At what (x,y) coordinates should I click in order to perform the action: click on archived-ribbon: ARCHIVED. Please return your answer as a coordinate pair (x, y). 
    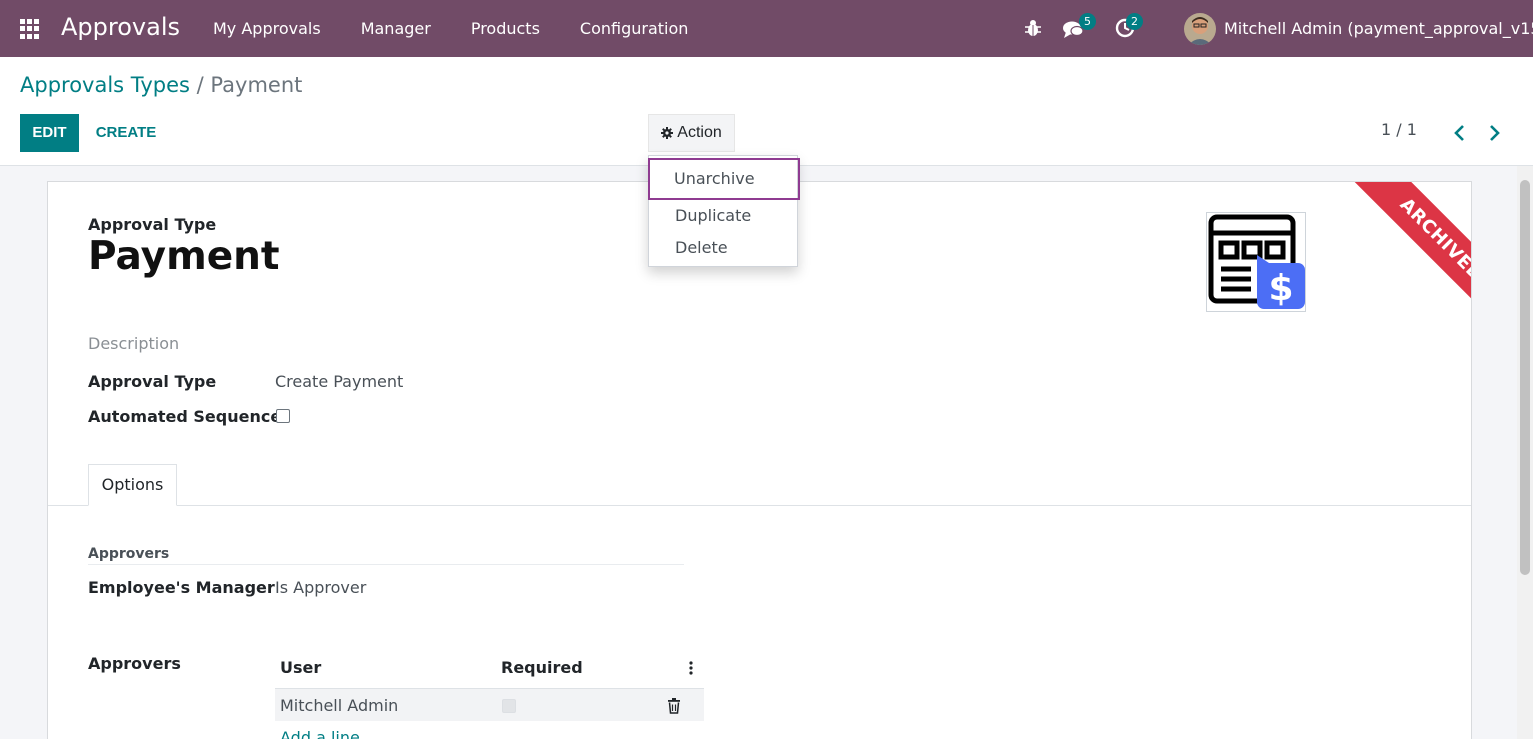
    Looking at the image, I should click on (1382, 272).